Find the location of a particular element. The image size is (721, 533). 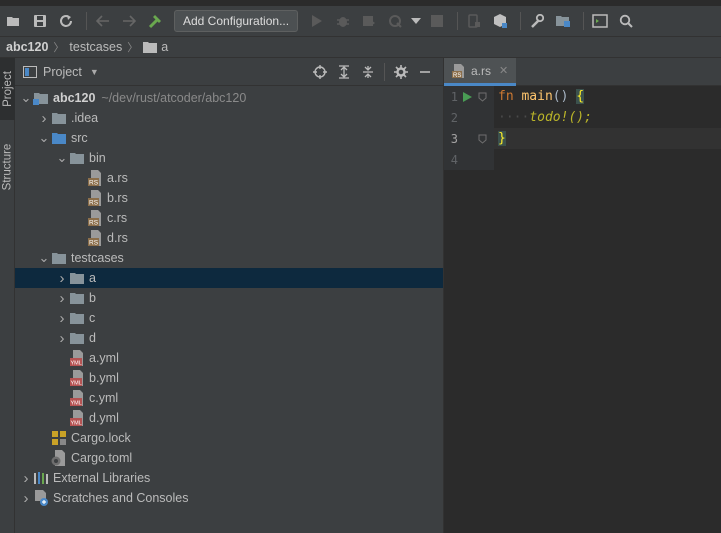

stop-icon is located at coordinates (437, 21).